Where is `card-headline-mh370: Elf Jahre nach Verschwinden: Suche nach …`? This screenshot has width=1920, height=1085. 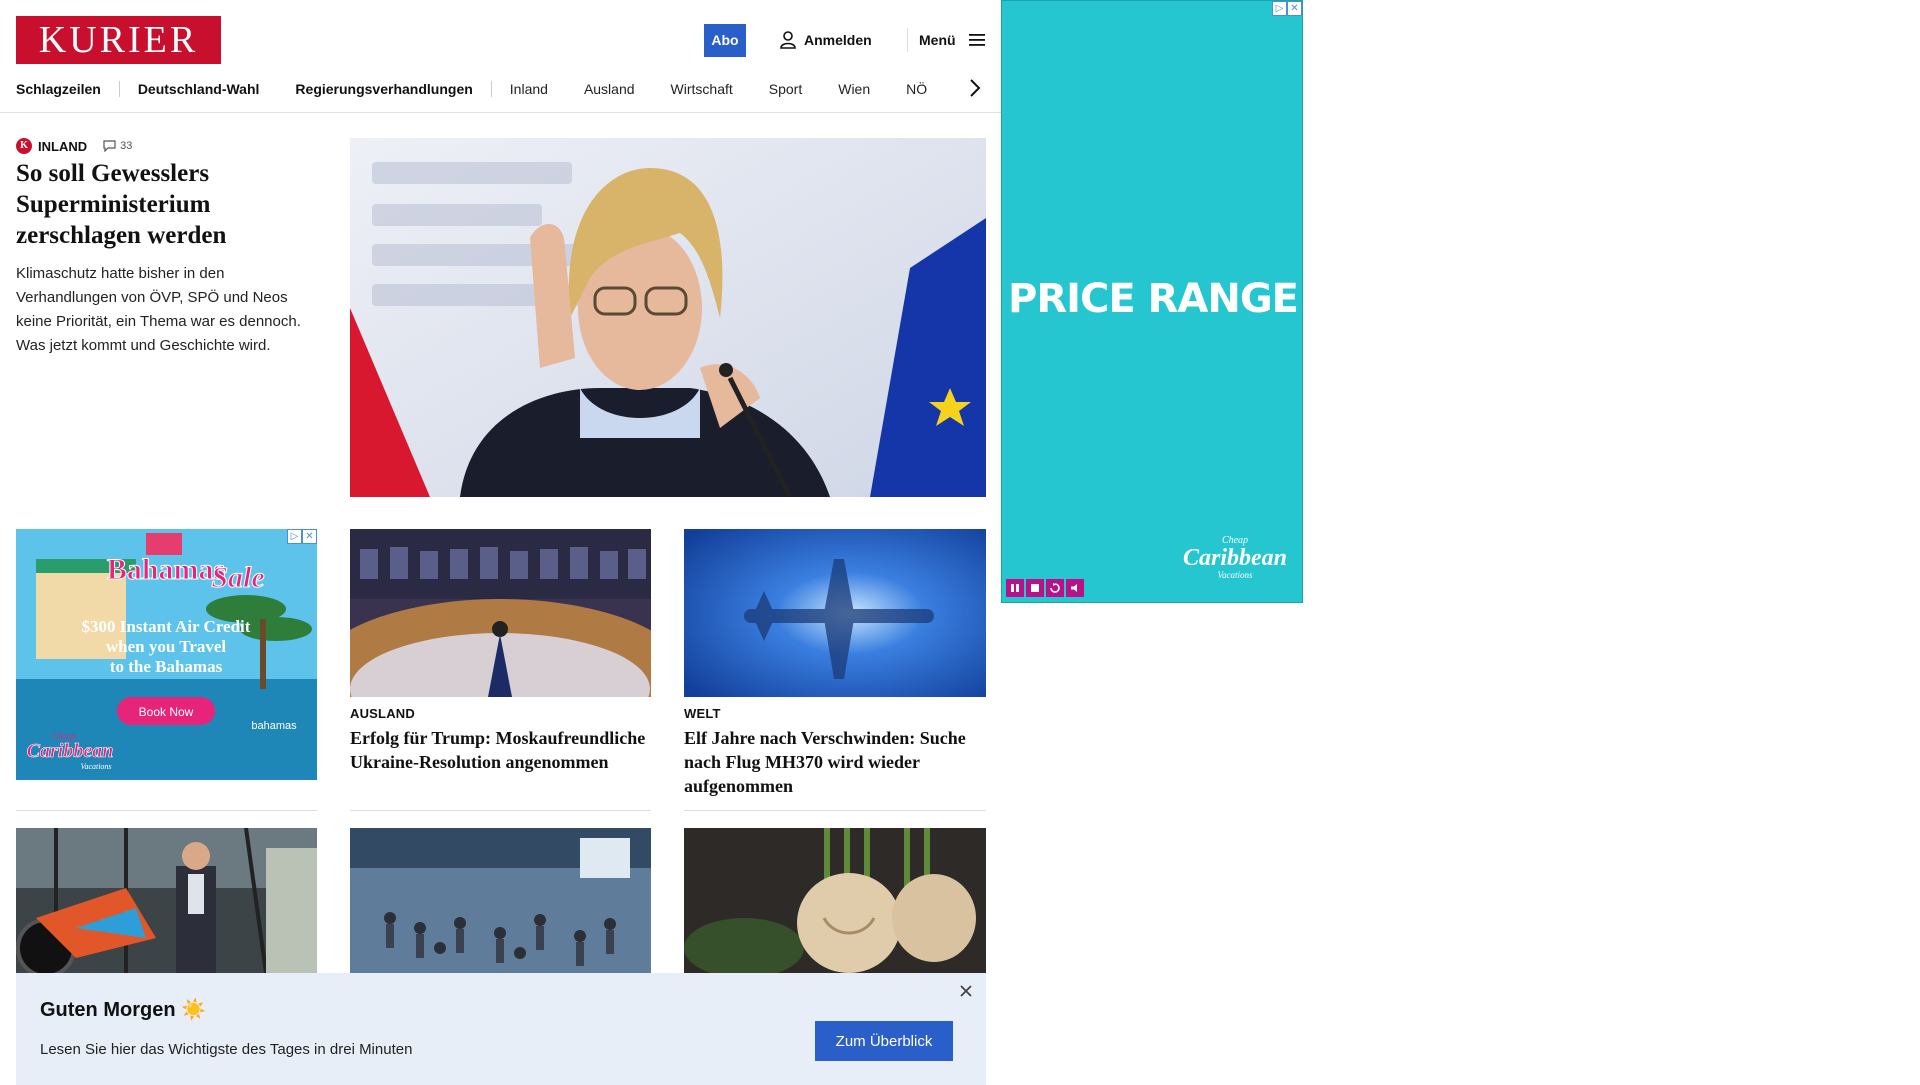
card-headline-mh370: Elf Jahre nach Verschwinden: Suche nach … is located at coordinates (834, 762).